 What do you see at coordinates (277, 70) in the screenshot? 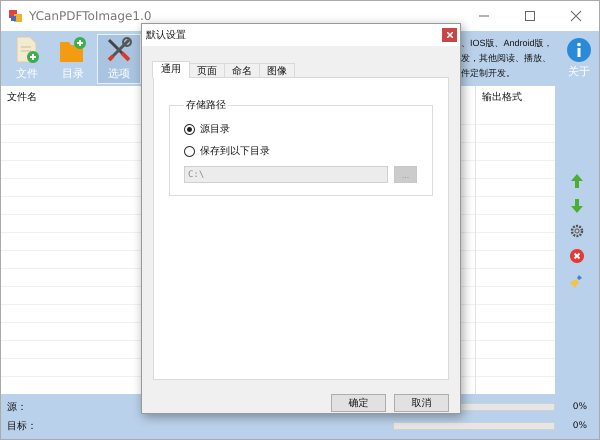
I see `tab: 图像` at bounding box center [277, 70].